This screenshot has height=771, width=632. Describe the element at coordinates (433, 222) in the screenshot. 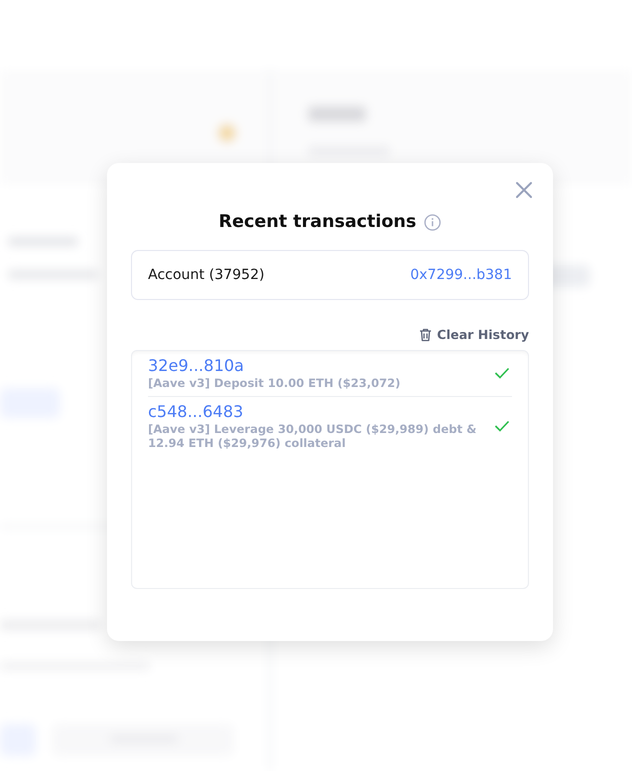

I see `info-icon` at that location.